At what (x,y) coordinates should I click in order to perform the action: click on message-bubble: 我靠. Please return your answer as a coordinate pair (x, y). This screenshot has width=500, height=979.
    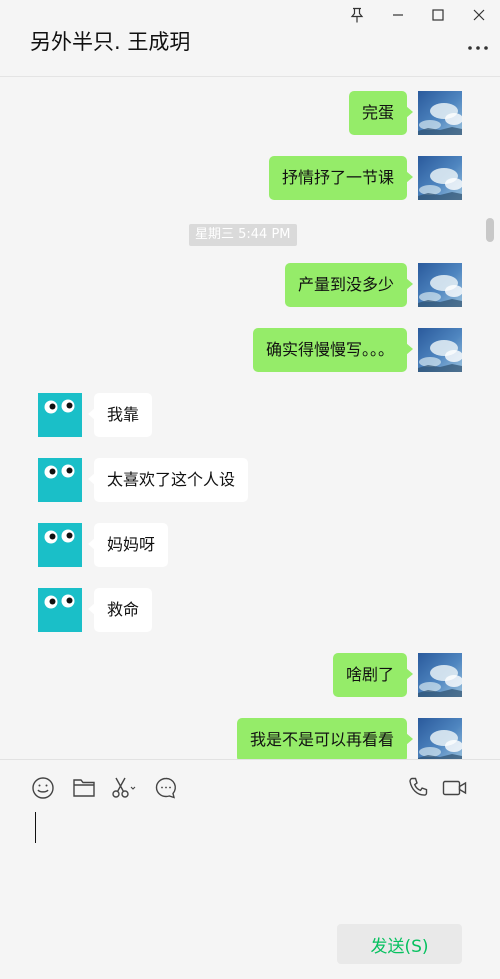
    Looking at the image, I should click on (120, 415).